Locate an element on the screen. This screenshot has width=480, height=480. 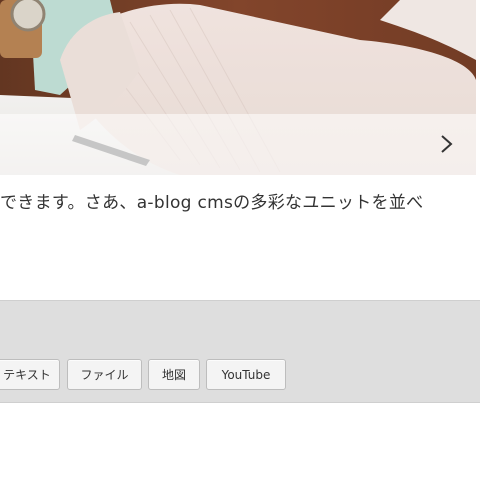
add-text-unit-button: テキスト is located at coordinates (30, 374).